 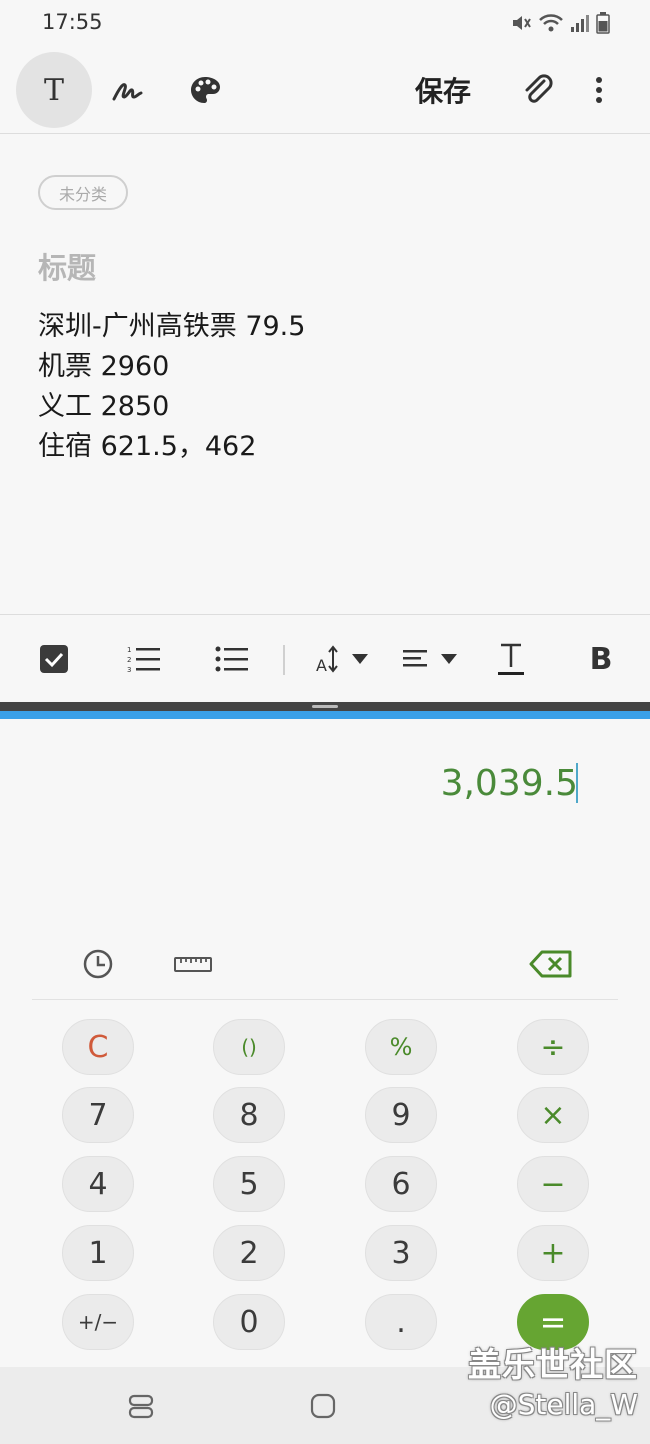 I want to click on split-screen-highlight, so click(x=325, y=715).